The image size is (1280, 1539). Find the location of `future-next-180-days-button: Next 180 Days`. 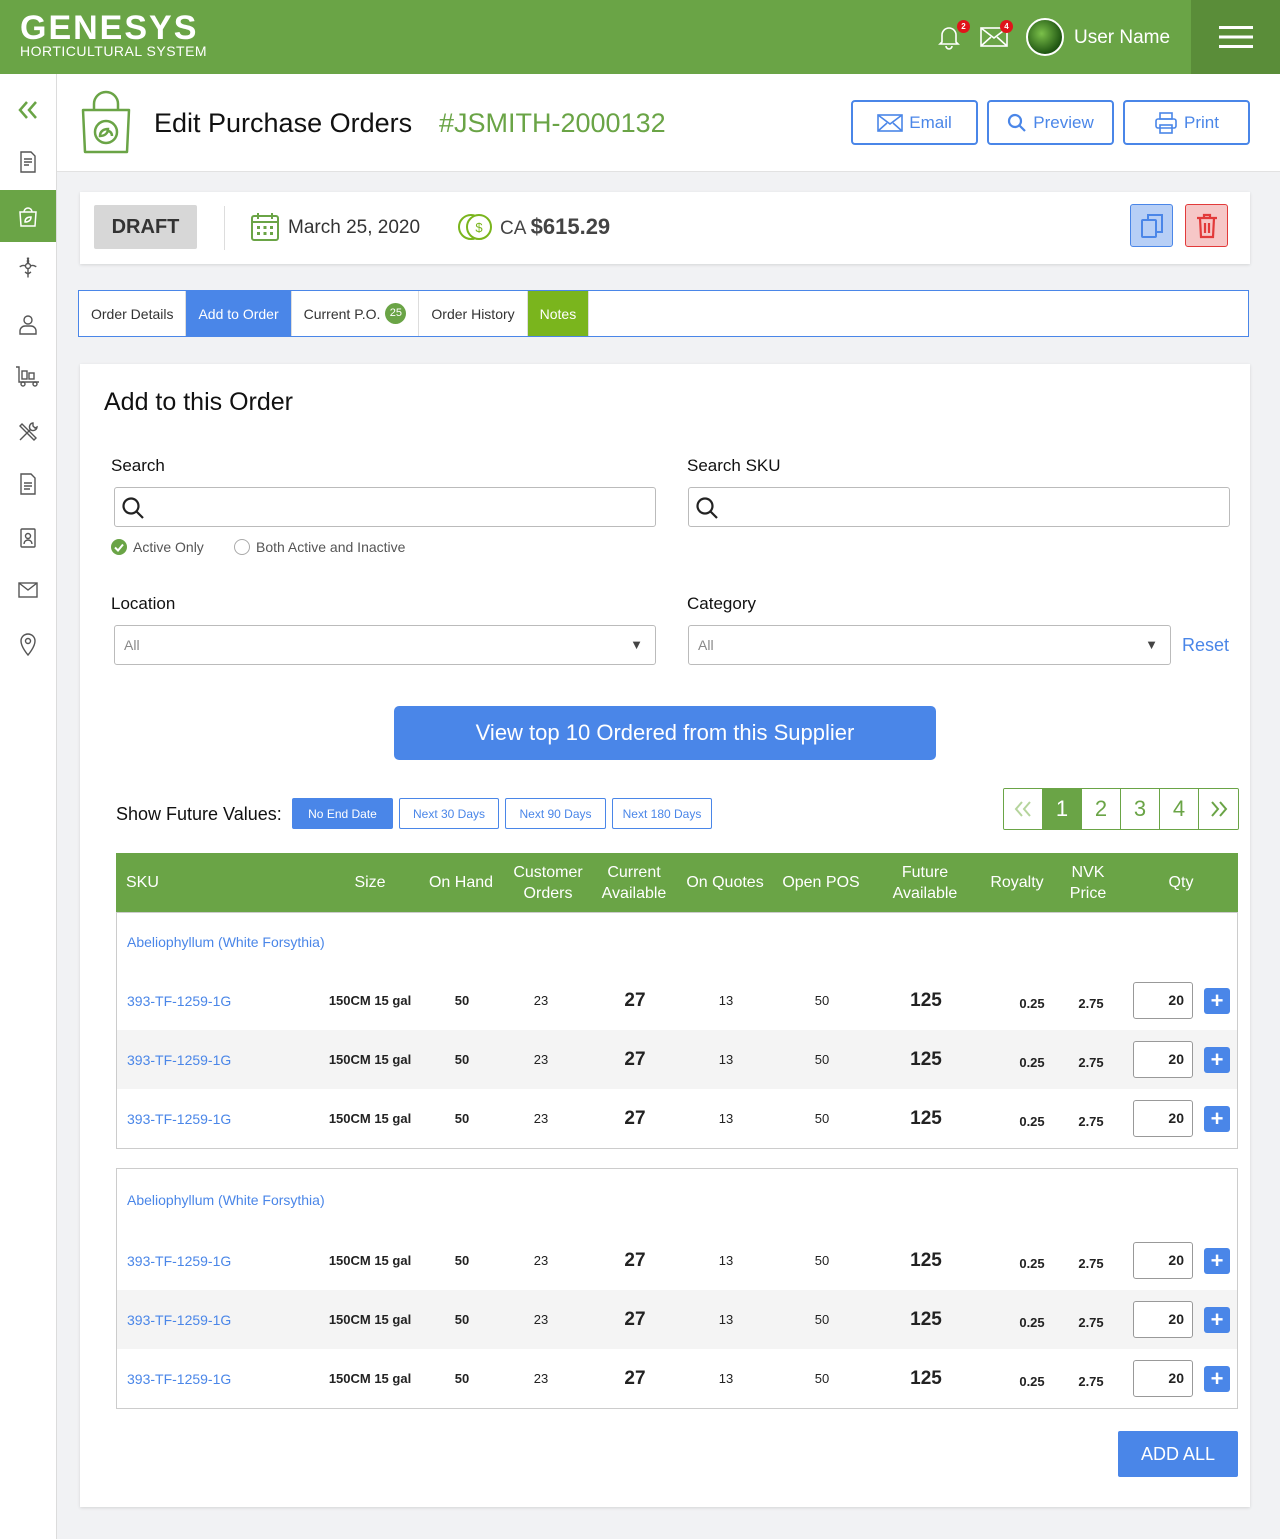

future-next-180-days-button: Next 180 Days is located at coordinates (662, 813).